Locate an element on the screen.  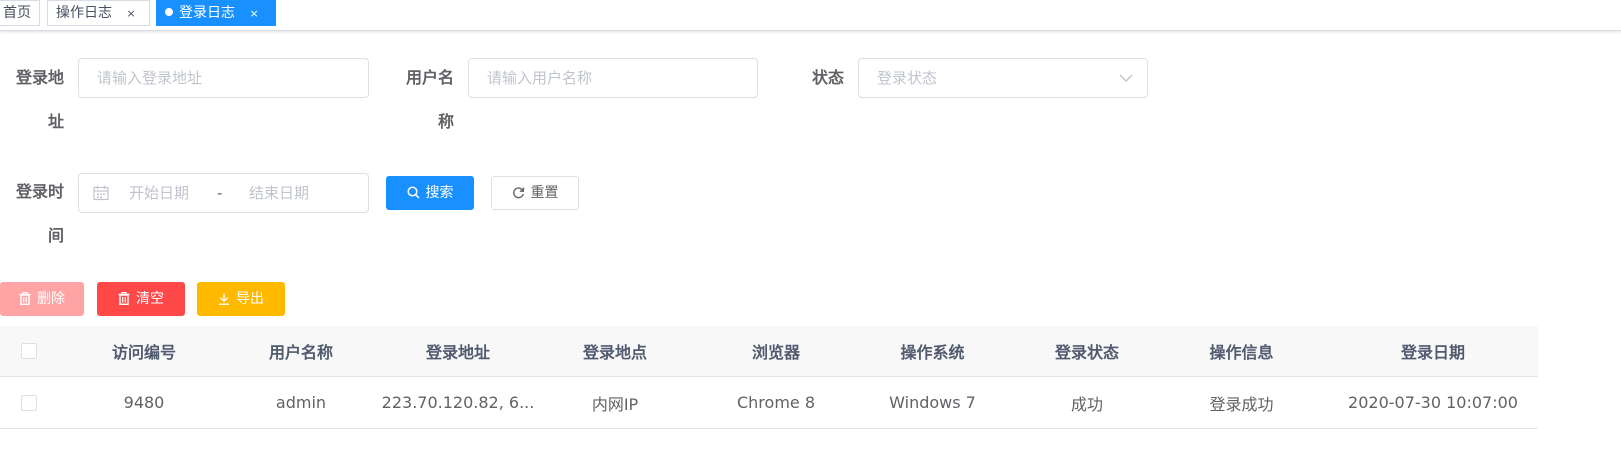
column-header: 用户名称 is located at coordinates (301, 351).